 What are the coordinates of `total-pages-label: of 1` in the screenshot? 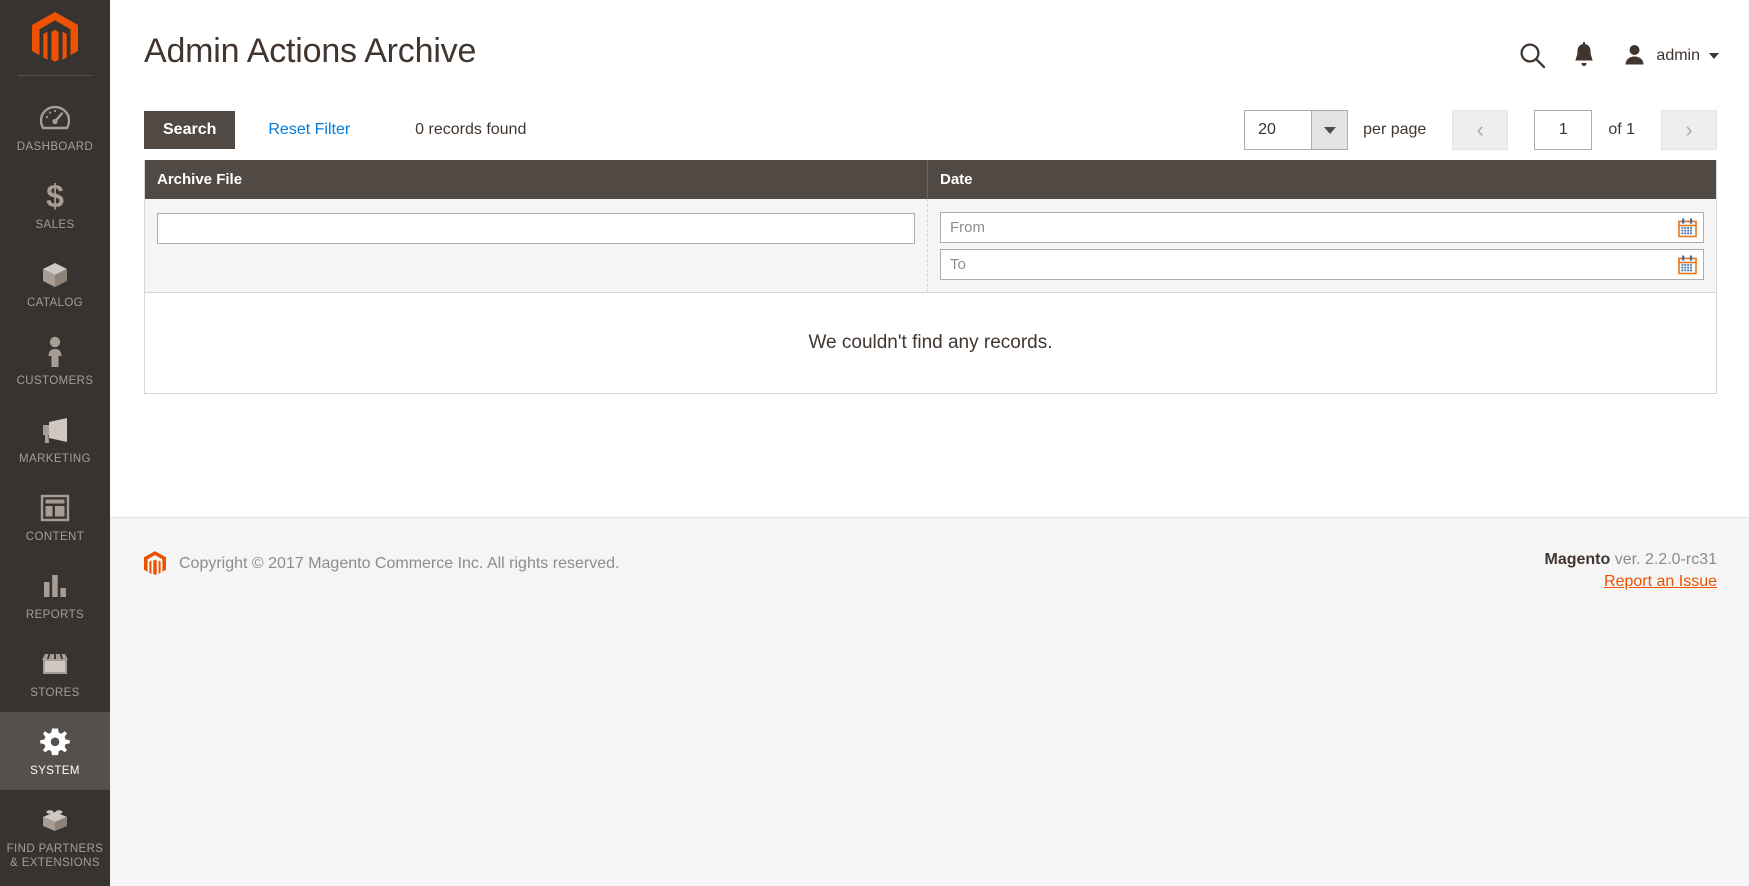 It's located at (1621, 129).